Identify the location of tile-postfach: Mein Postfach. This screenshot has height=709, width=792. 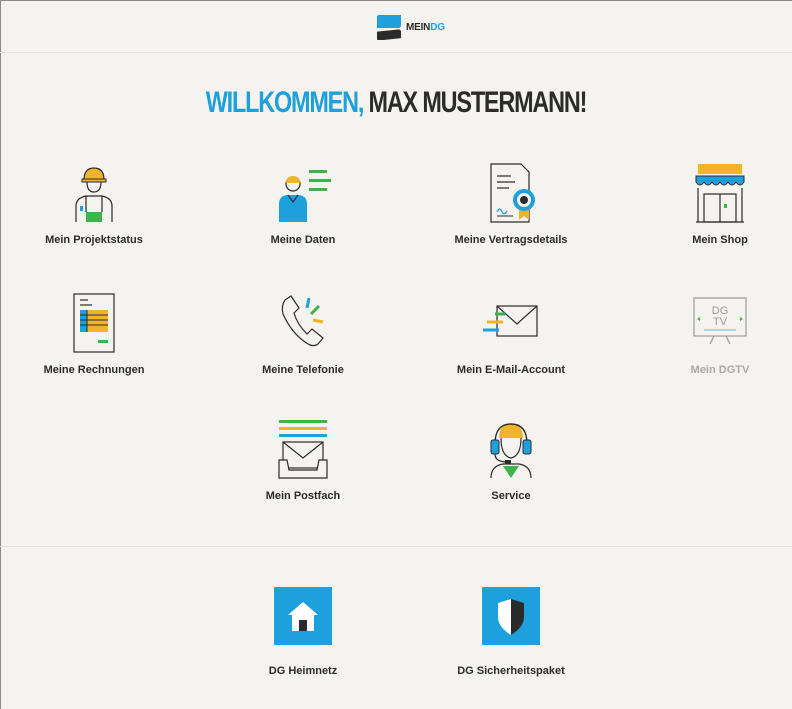
(303, 460).